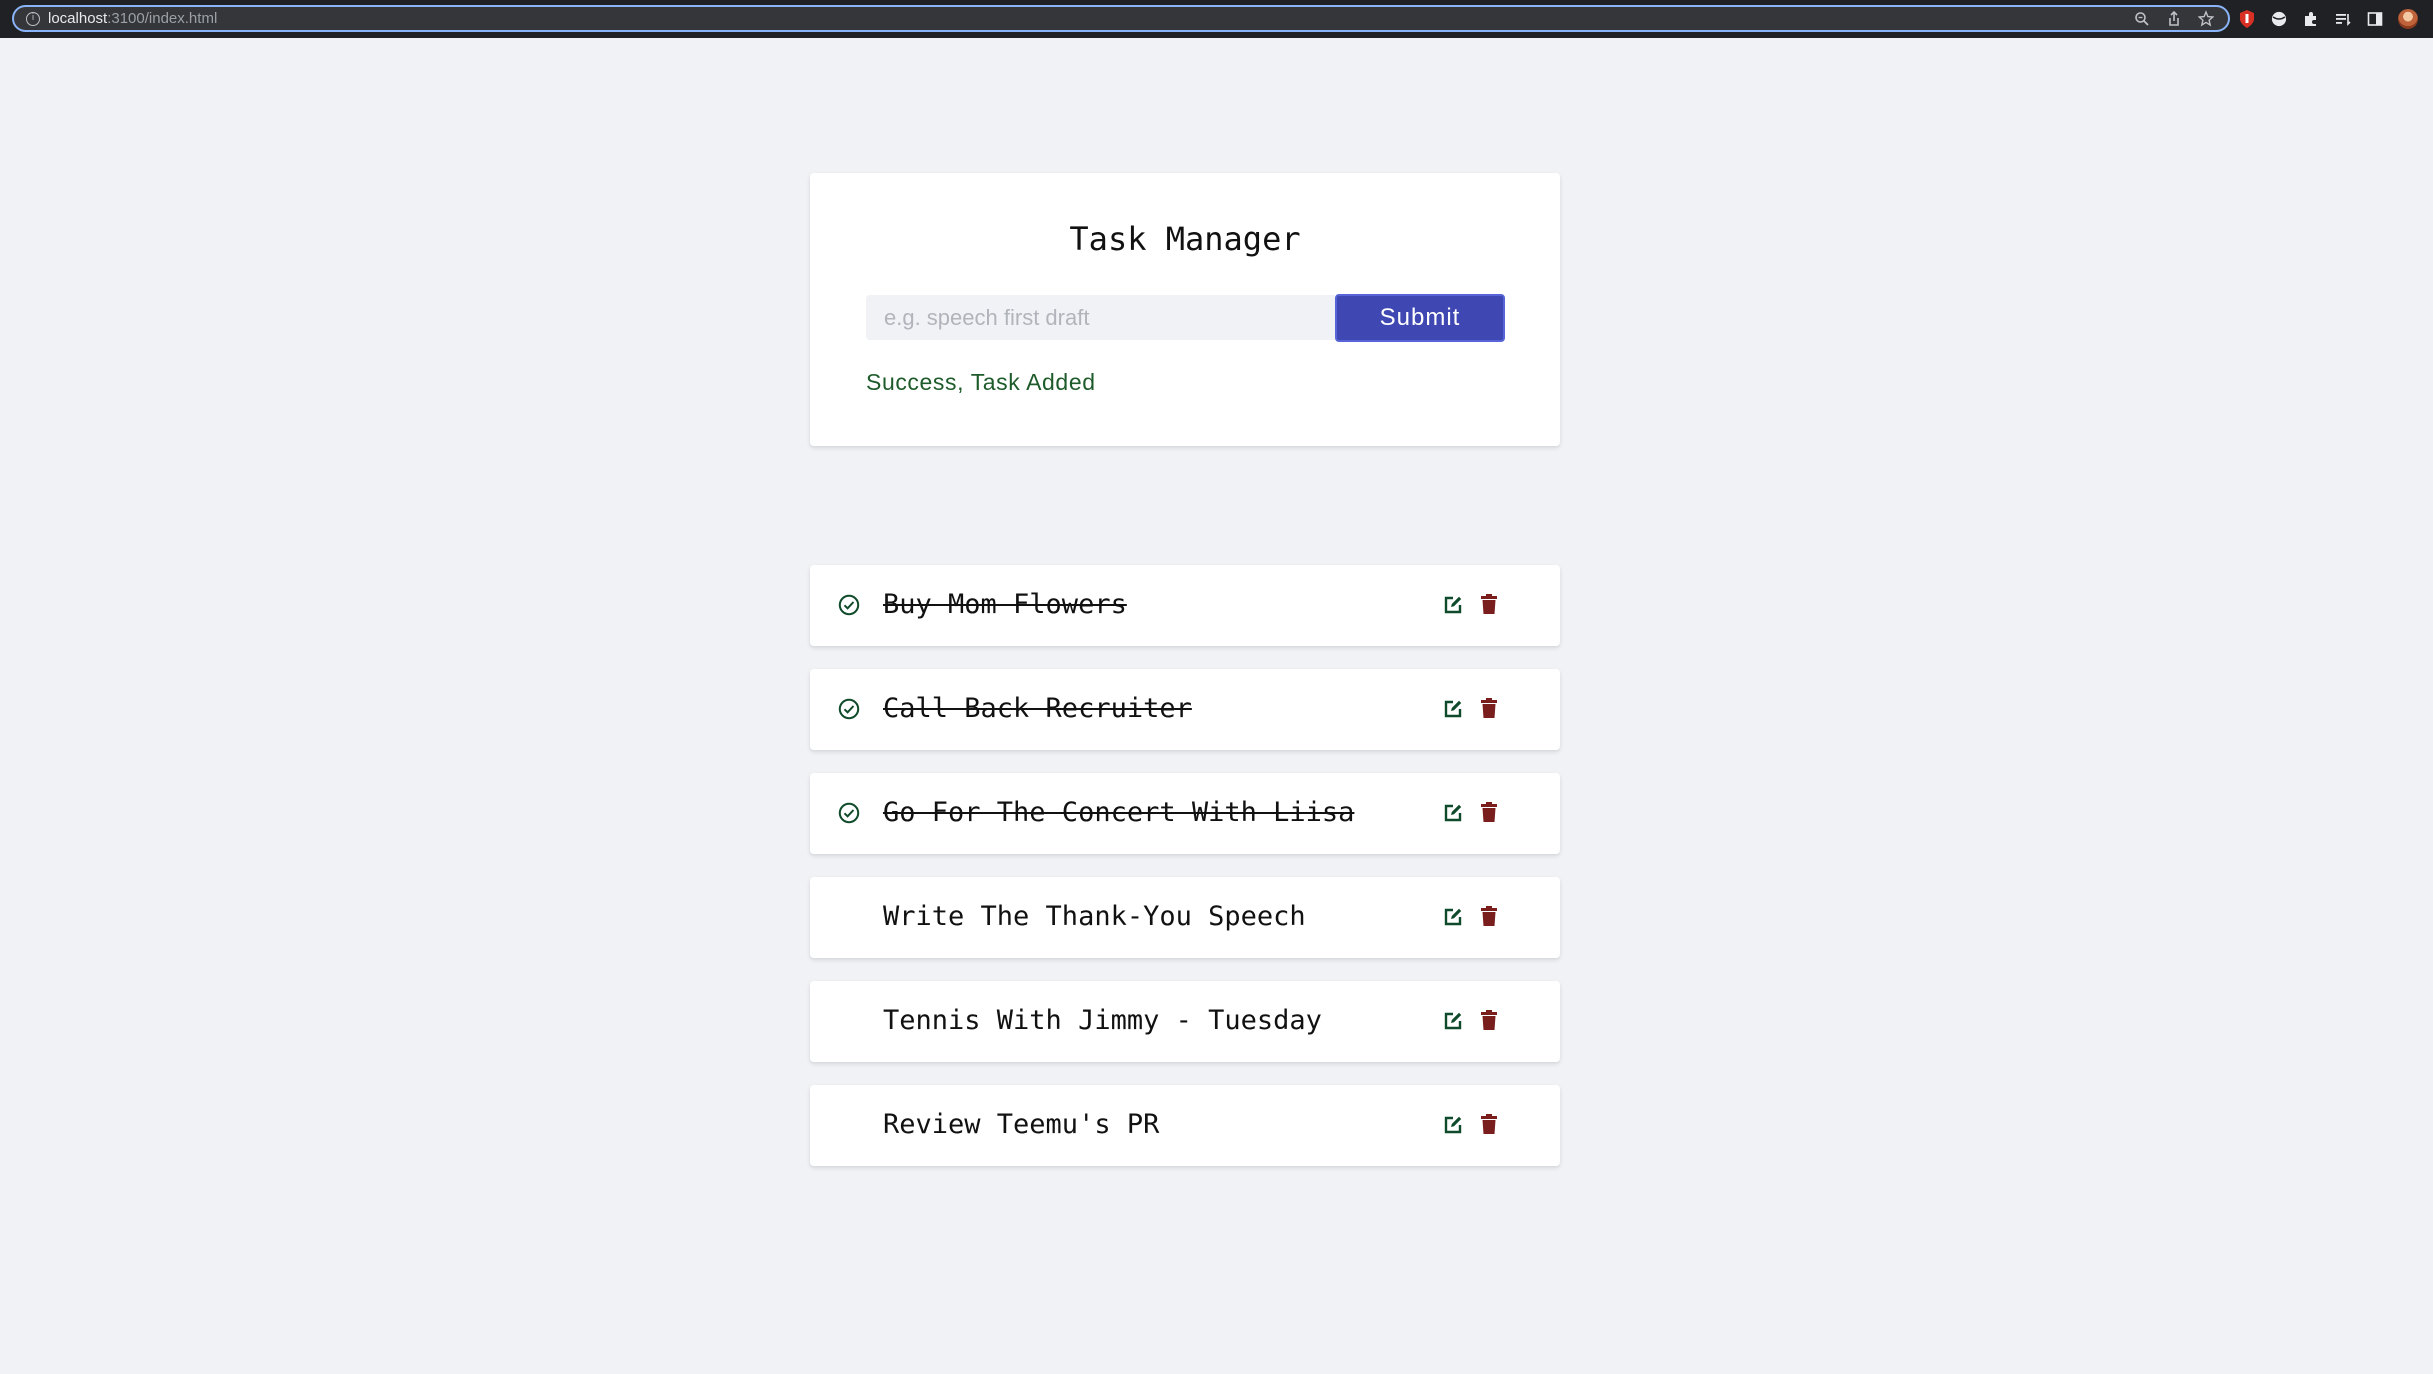 This screenshot has height=1374, width=2433. I want to click on url-path: :3100/index.html, so click(162, 18).